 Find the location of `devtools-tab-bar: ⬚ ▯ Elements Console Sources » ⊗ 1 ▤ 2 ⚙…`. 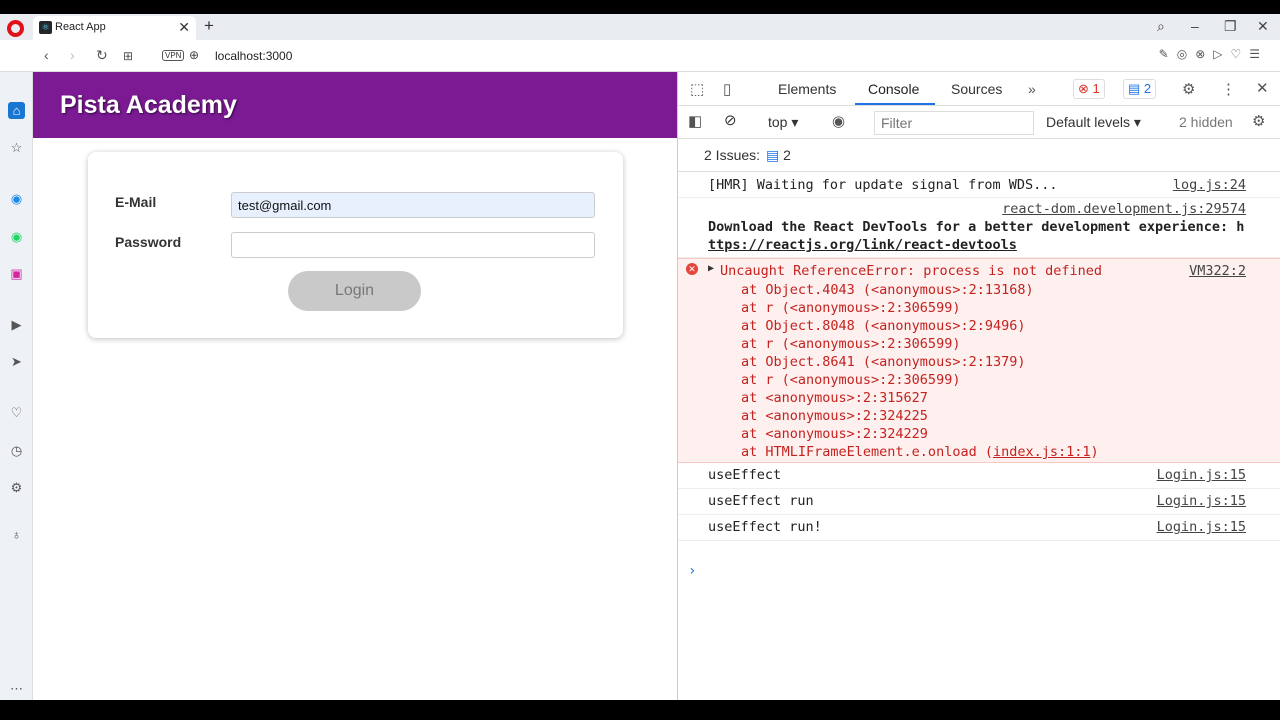

devtools-tab-bar: ⬚ ▯ Elements Console Sources » ⊗ 1 ▤ 2 ⚙… is located at coordinates (979, 89).